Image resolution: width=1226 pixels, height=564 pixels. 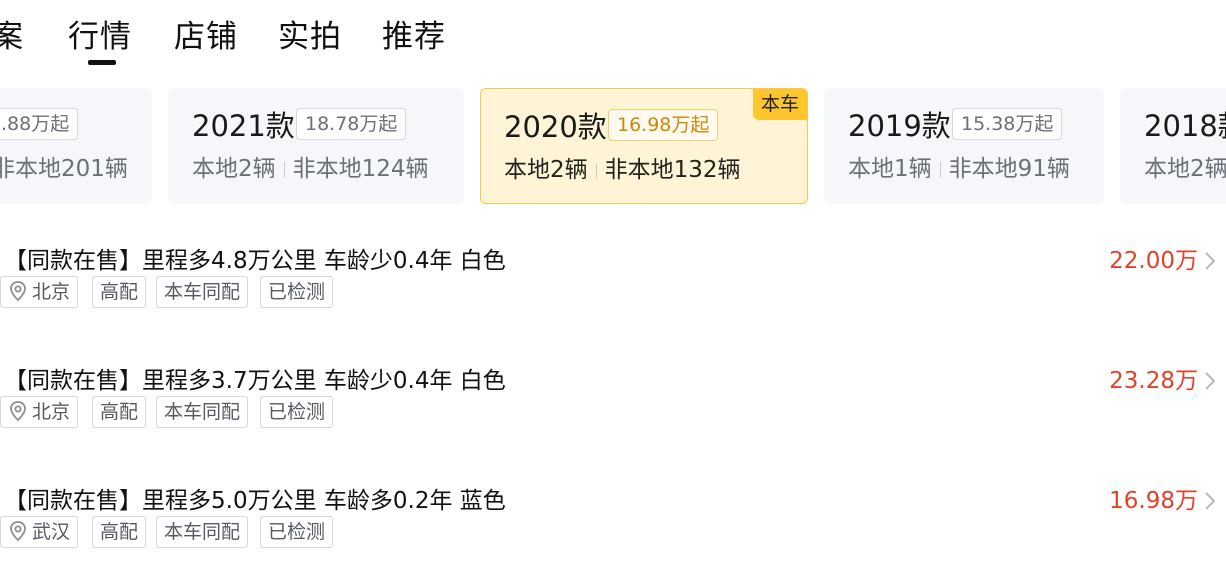 I want to click on listing-title: 【同款在售】里程多4.8万公里 车龄少0.4年 白色, so click(x=255, y=261).